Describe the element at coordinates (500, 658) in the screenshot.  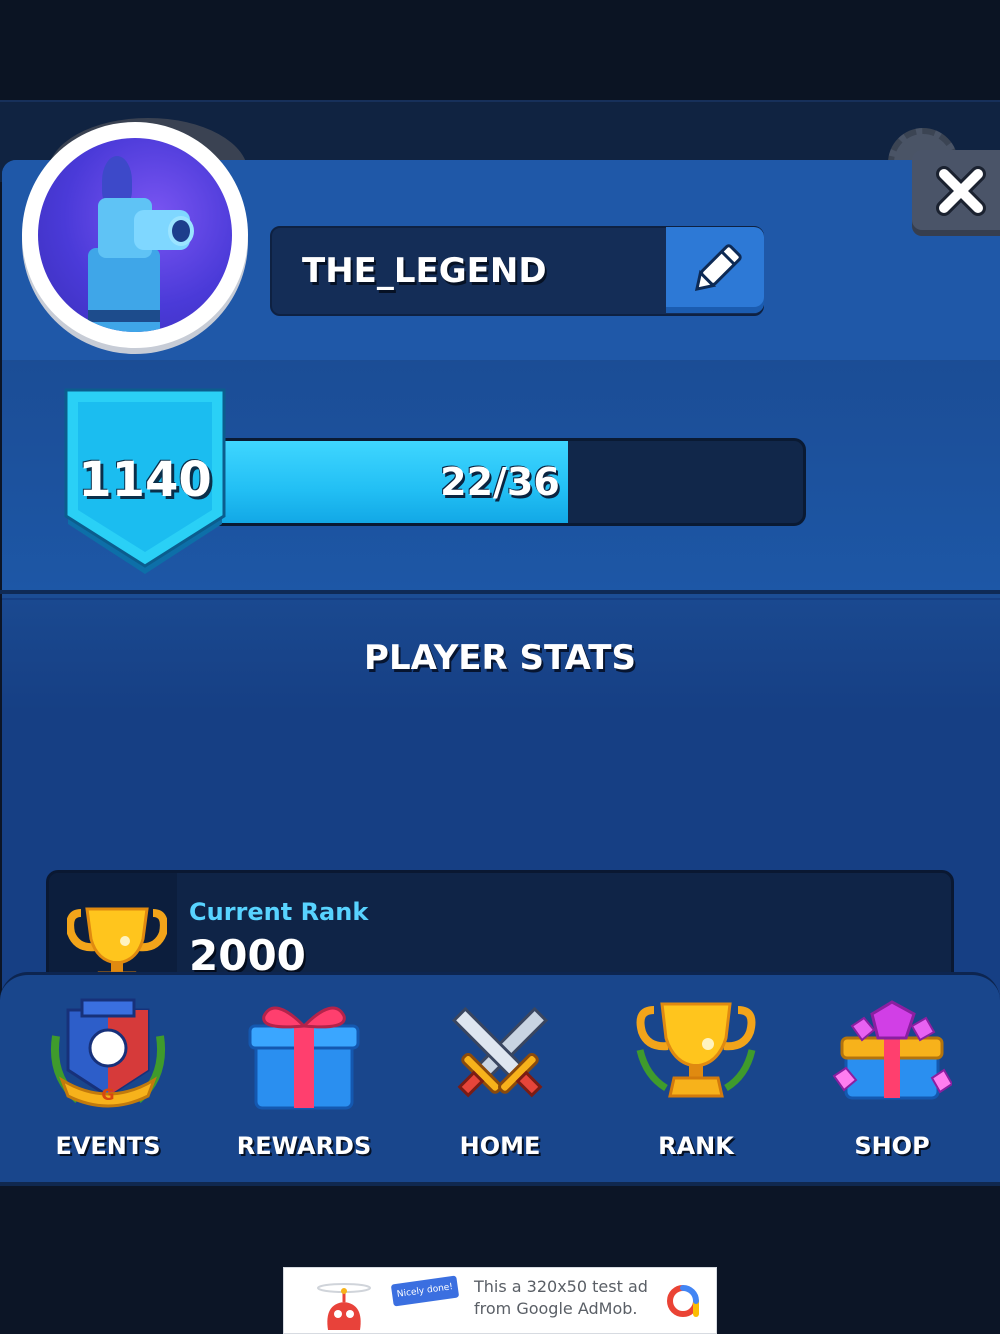
I see `player-stats-title: PLAYER STATS` at that location.